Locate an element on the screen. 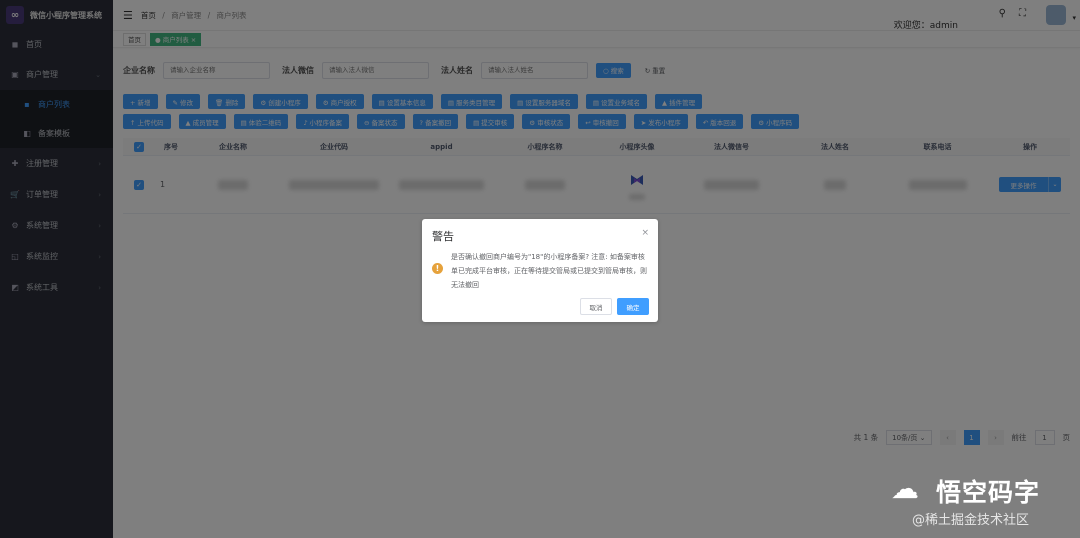 The image size is (1080, 538). watermark-subtitle: @稀土掘金技术社区 is located at coordinates (971, 520).